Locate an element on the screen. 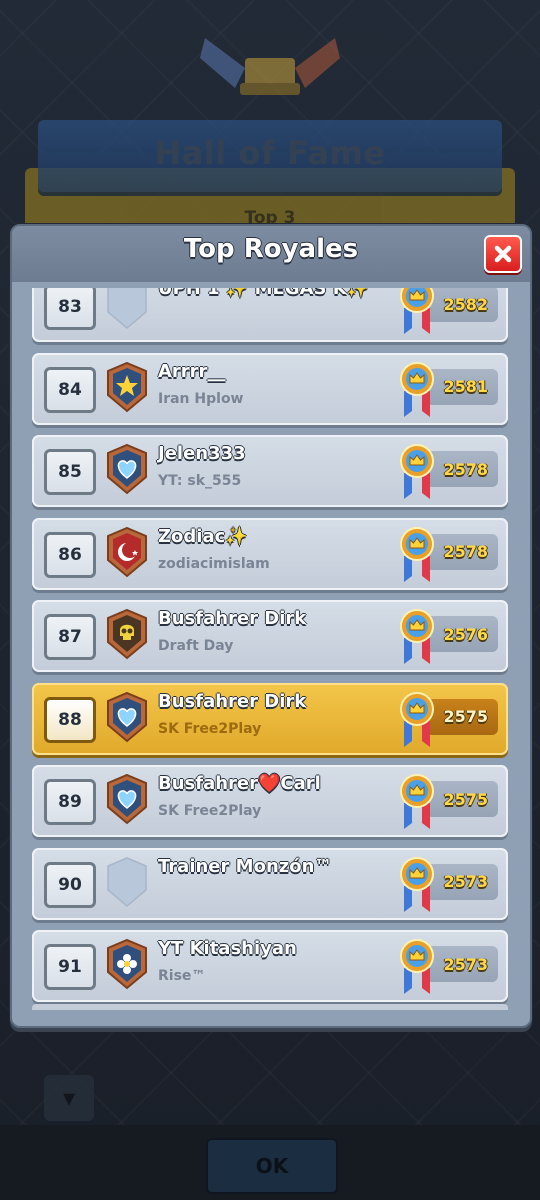 This screenshot has width=540, height=1200. next-row-edge is located at coordinates (270, 1007).